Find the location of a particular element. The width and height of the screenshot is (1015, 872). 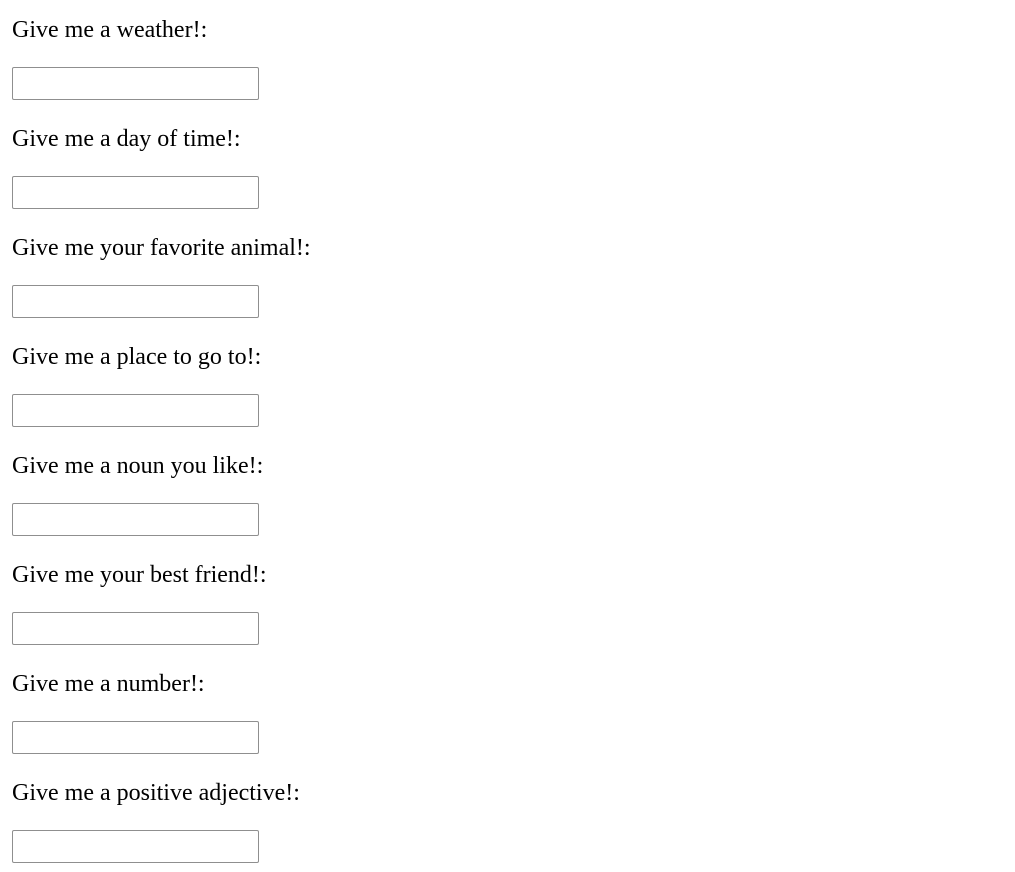

place-input is located at coordinates (135, 410).